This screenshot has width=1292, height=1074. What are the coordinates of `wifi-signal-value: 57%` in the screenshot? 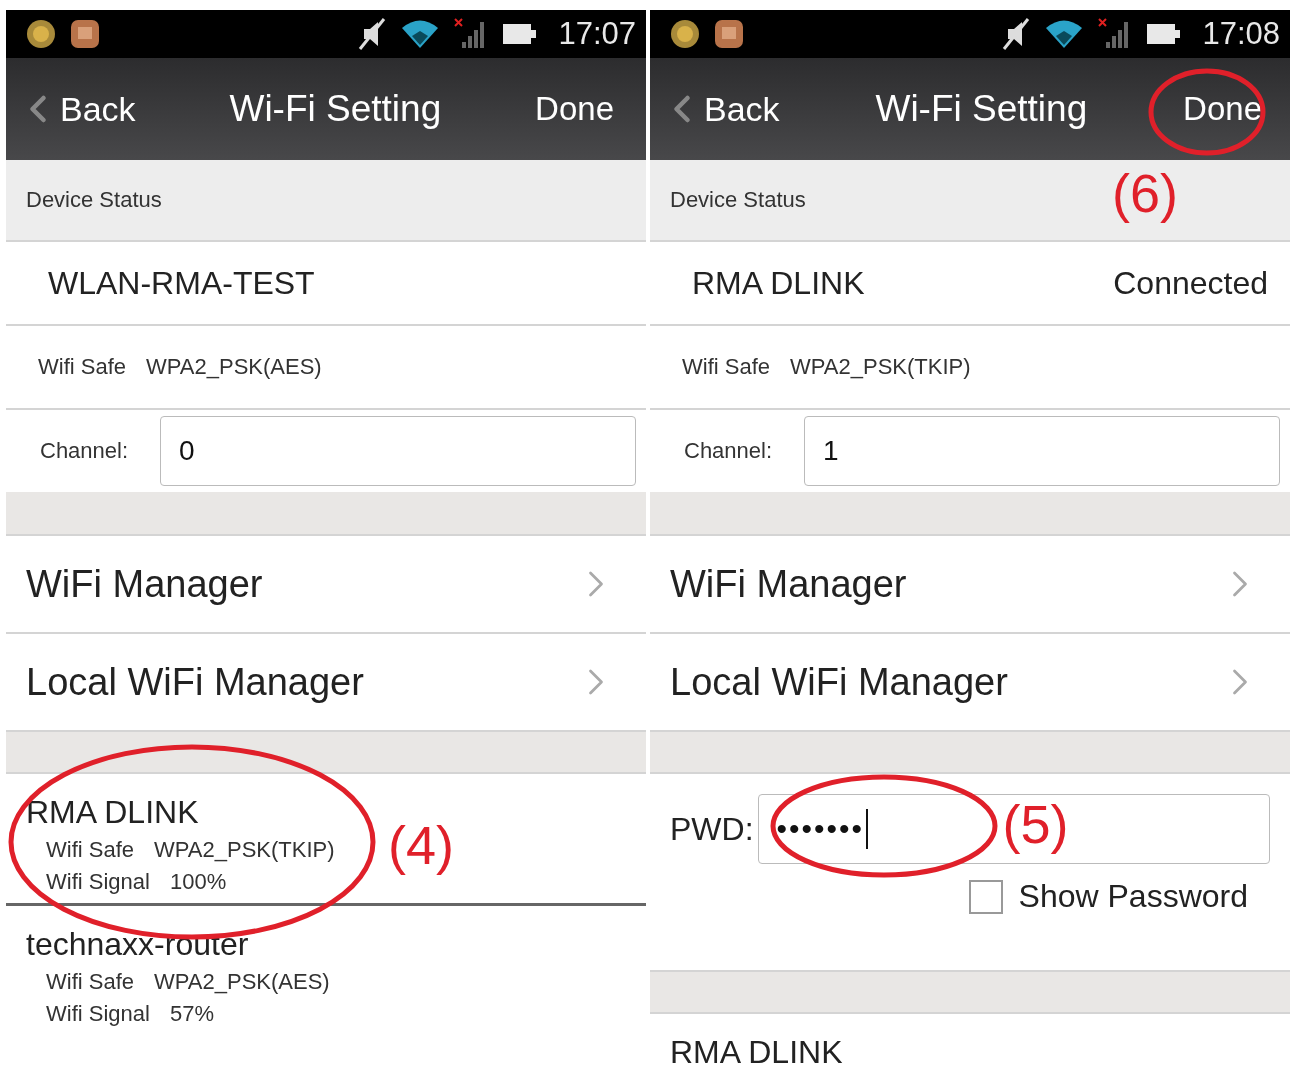 It's located at (191, 1014).